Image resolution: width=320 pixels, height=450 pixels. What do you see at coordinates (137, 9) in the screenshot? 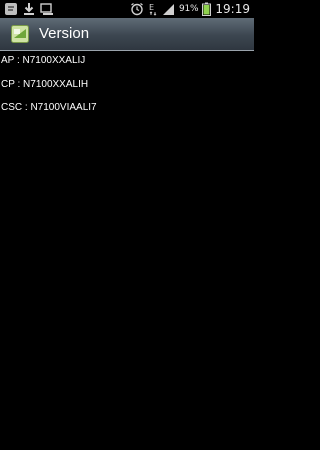
I see `alarm-icon` at bounding box center [137, 9].